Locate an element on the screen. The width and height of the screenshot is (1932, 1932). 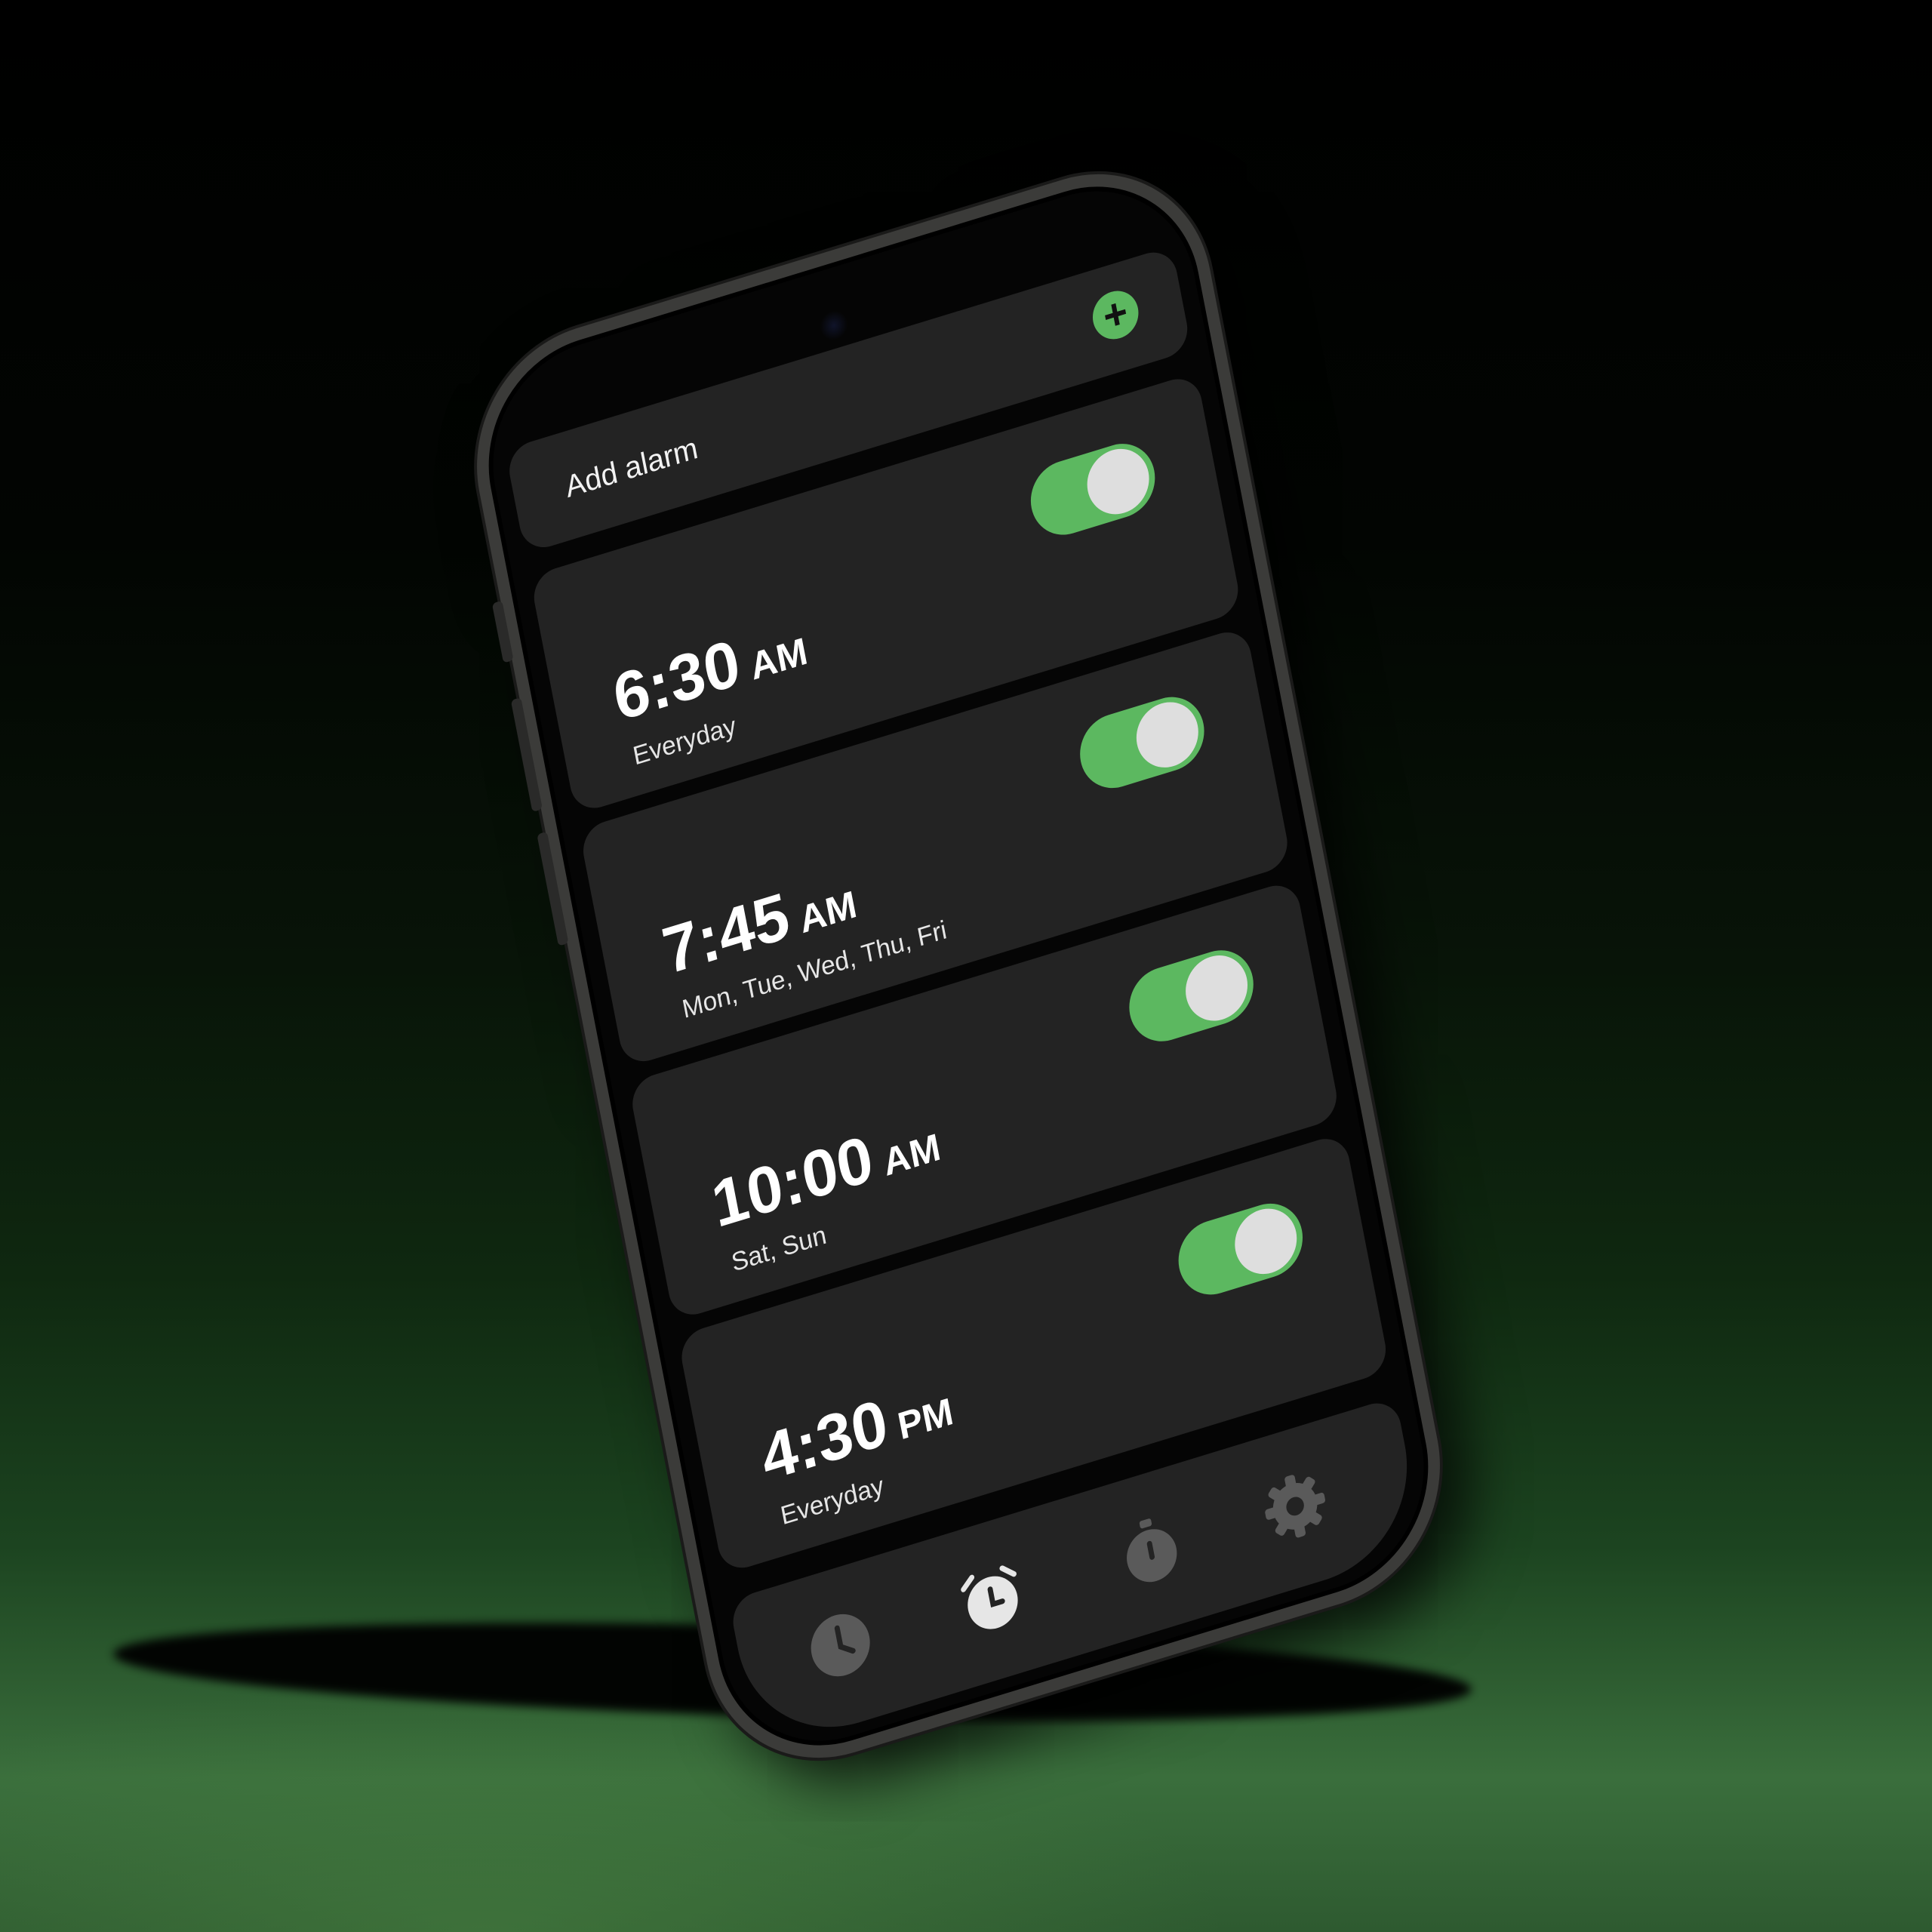
action-button is located at coordinates (502, 631).